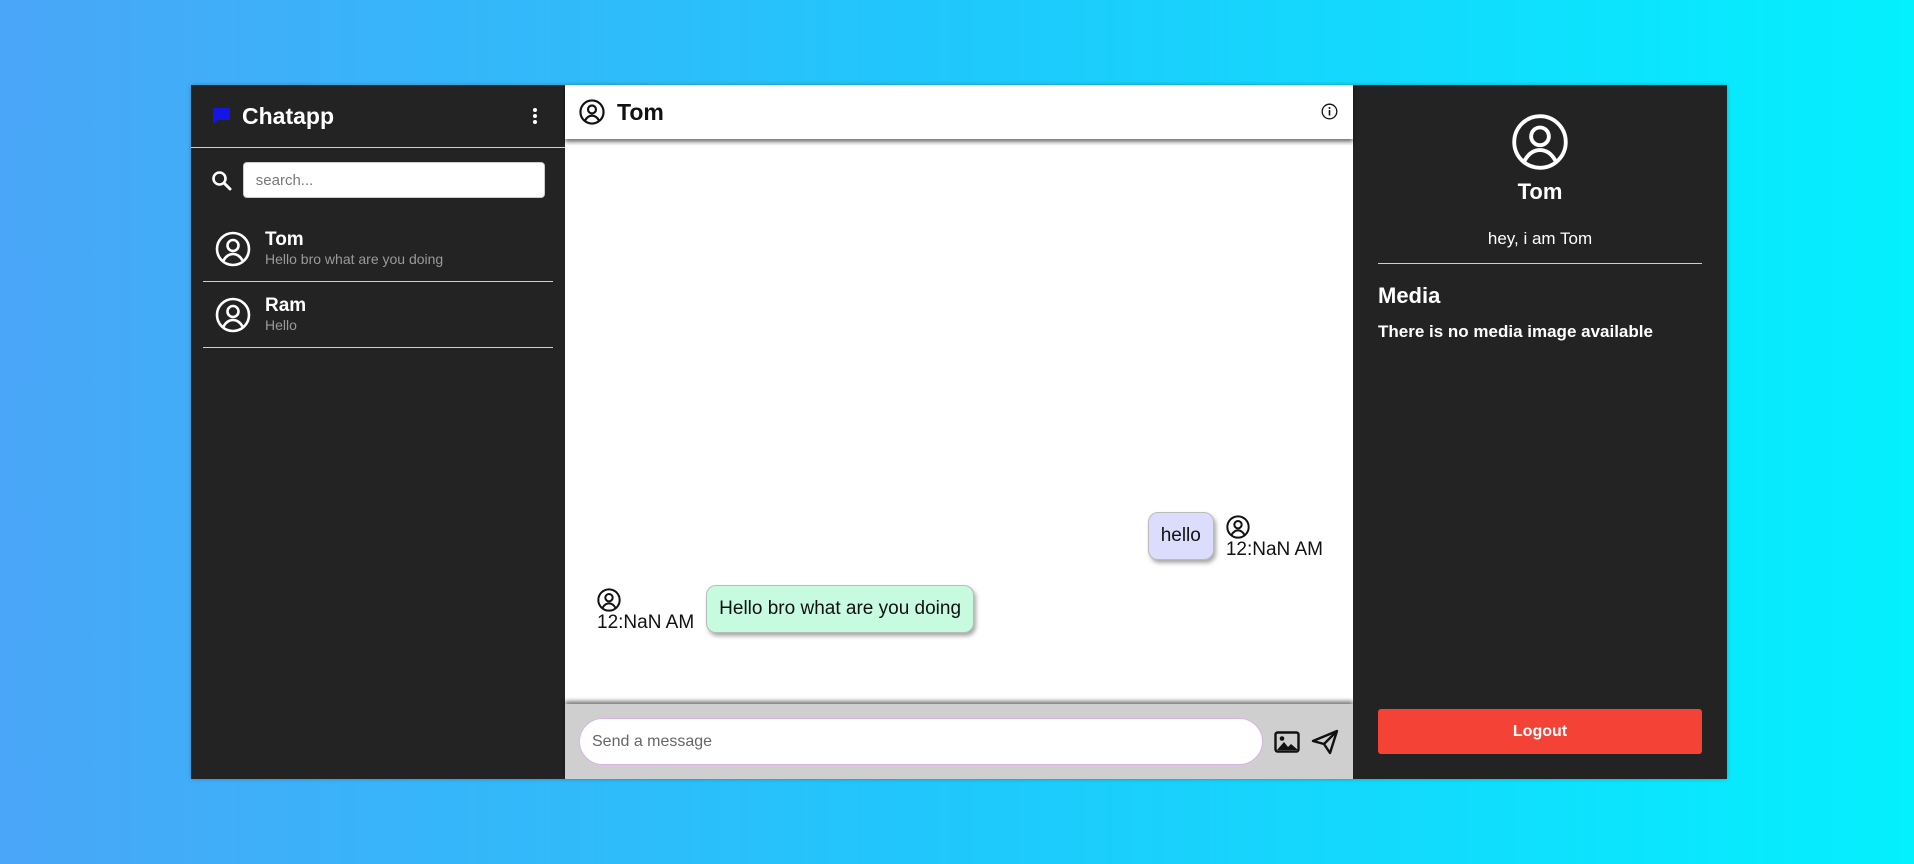  Describe the element at coordinates (640, 111) in the screenshot. I see `chat-title: Tom` at that location.